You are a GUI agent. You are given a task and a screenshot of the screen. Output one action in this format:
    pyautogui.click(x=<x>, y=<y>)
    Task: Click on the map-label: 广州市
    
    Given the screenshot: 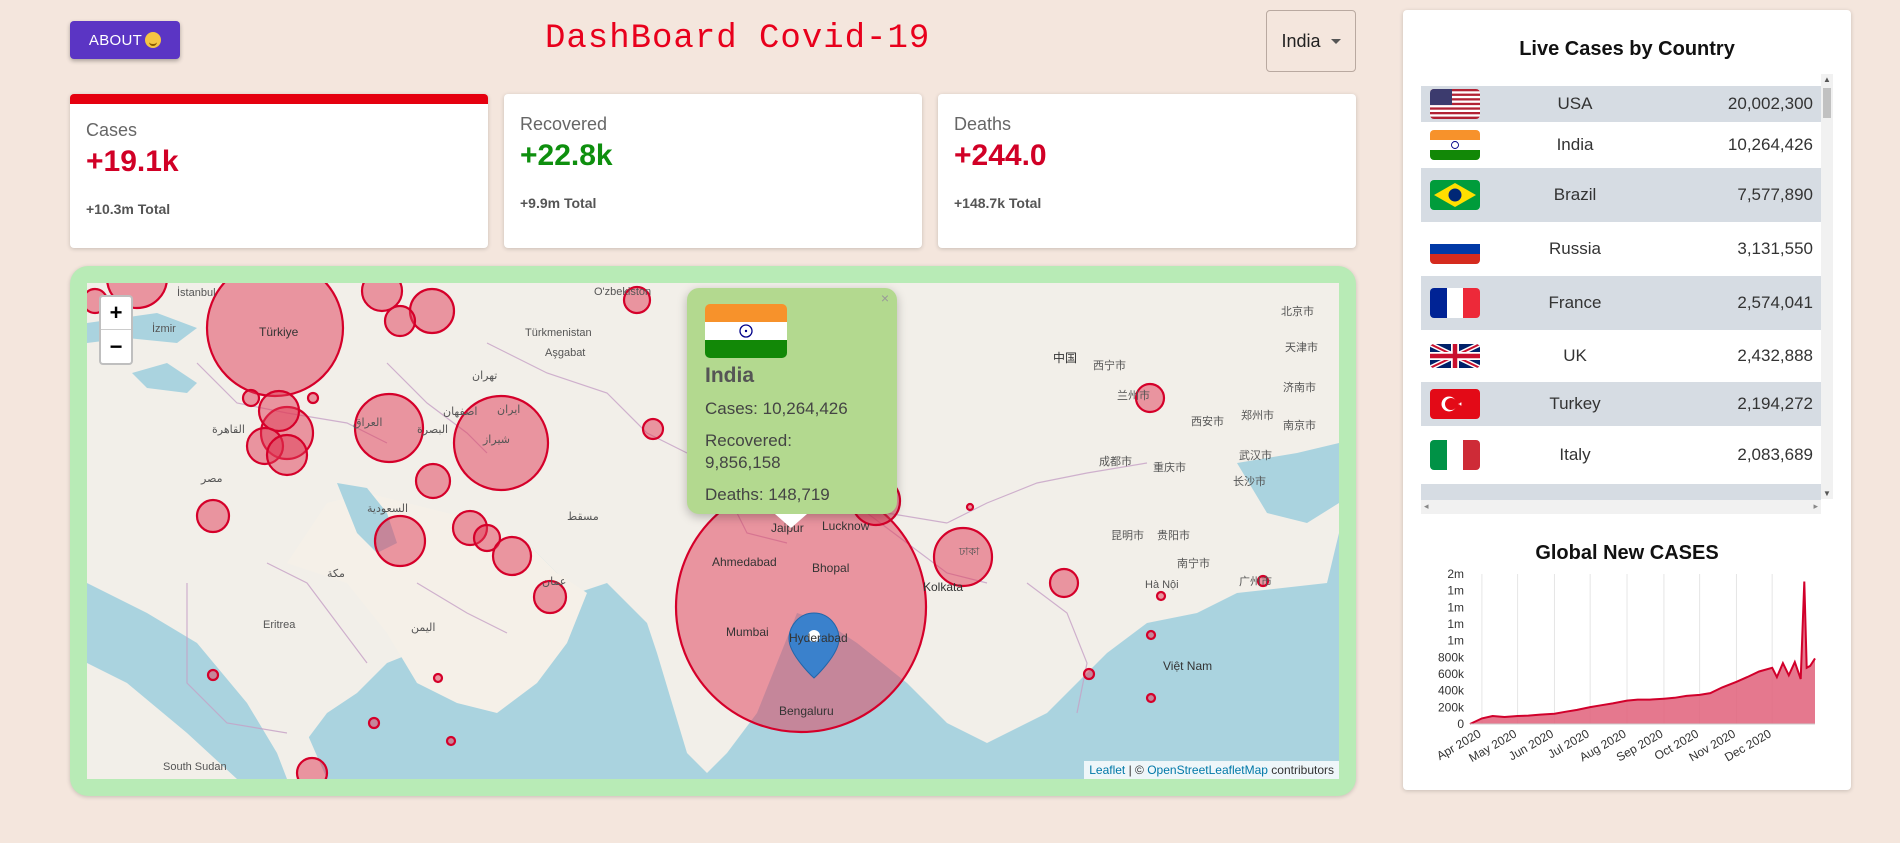 What is the action you would take?
    pyautogui.click(x=1255, y=582)
    